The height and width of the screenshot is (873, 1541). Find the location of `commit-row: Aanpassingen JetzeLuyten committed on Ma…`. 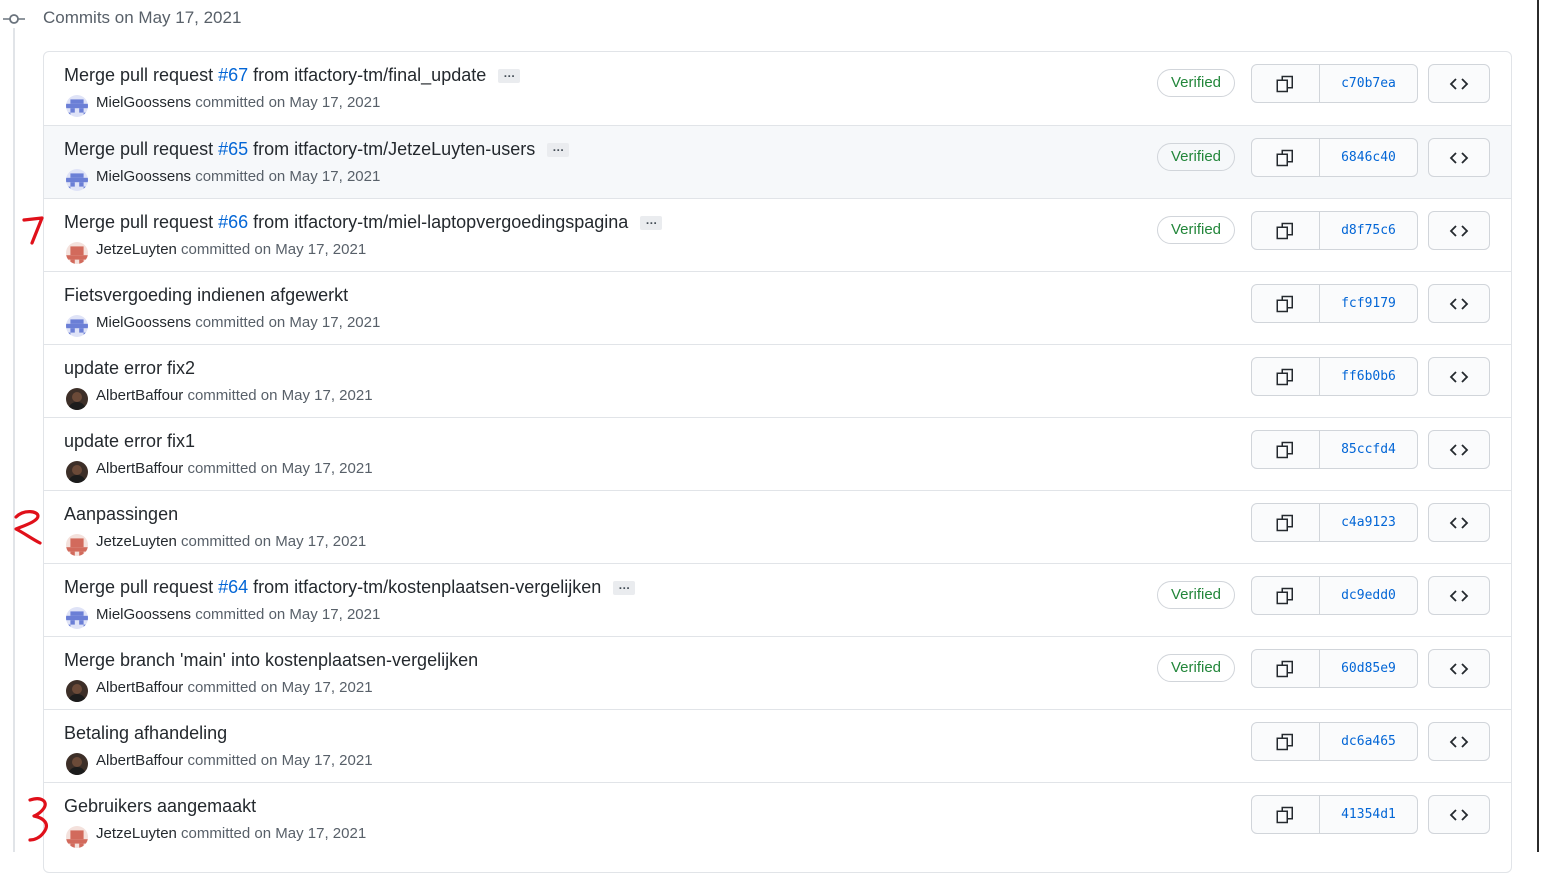

commit-row: Aanpassingen JetzeLuyten committed on Ma… is located at coordinates (777, 526).